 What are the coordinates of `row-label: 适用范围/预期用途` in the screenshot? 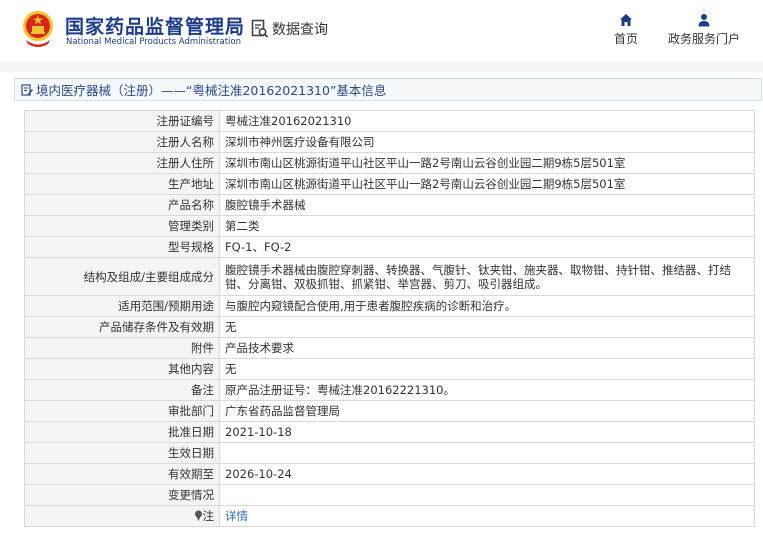 It's located at (122, 306).